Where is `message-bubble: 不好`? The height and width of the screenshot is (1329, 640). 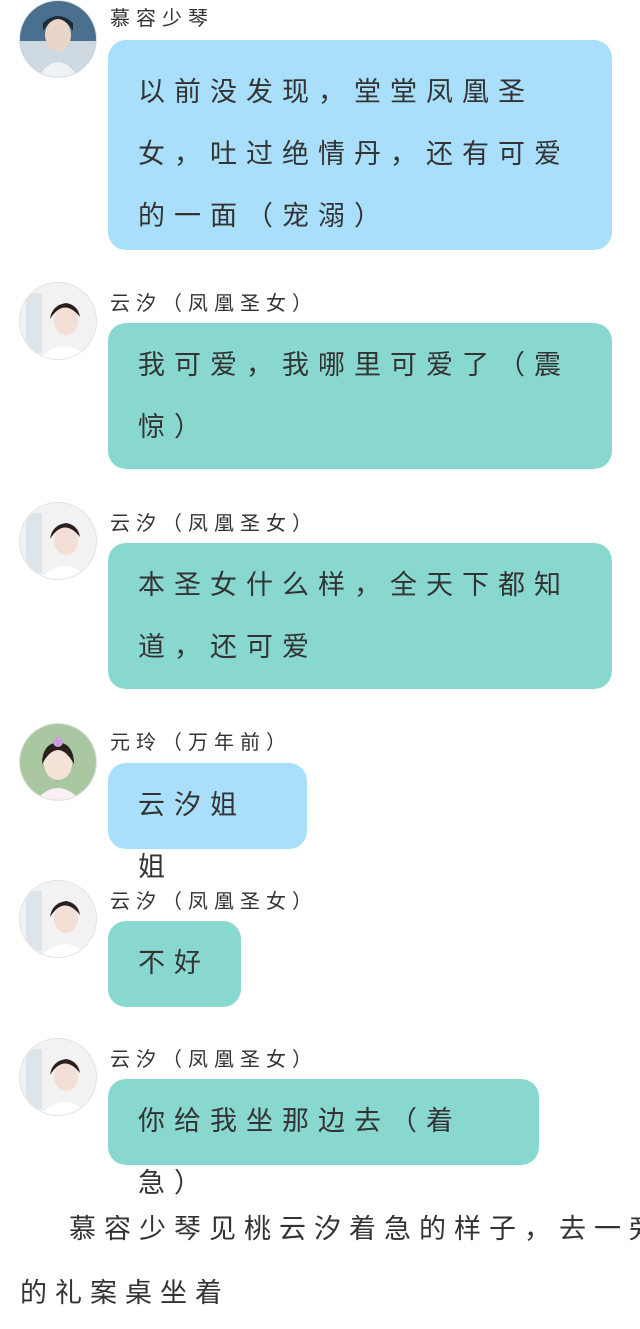
message-bubble: 不好 is located at coordinates (174, 964).